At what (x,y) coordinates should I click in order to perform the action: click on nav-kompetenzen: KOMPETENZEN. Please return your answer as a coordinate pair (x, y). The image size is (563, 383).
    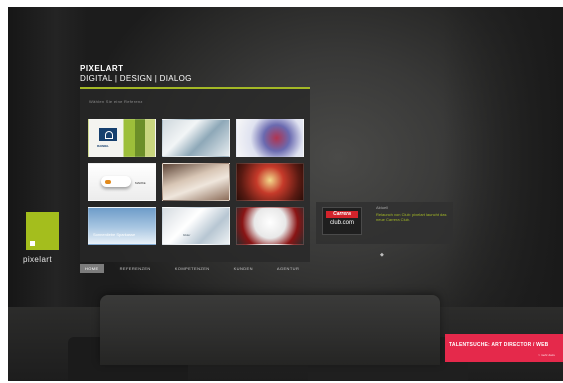
    Looking at the image, I should click on (192, 268).